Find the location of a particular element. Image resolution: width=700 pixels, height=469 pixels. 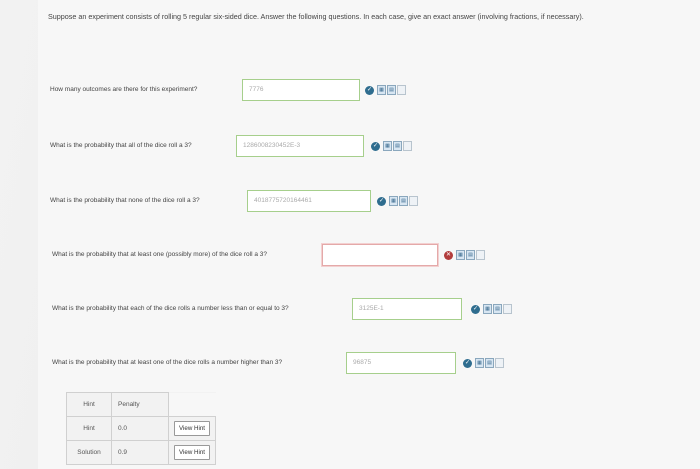

solution-row-penalty: 0.9 is located at coordinates (140, 452).